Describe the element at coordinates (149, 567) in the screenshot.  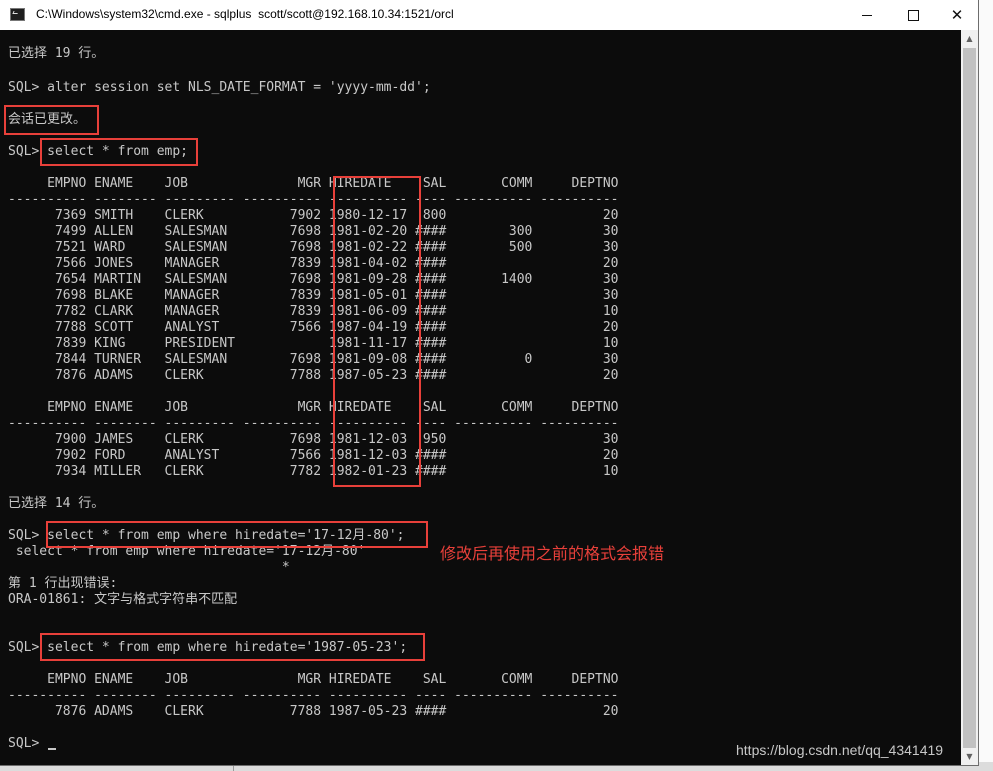
I see `error-caret: *` at that location.